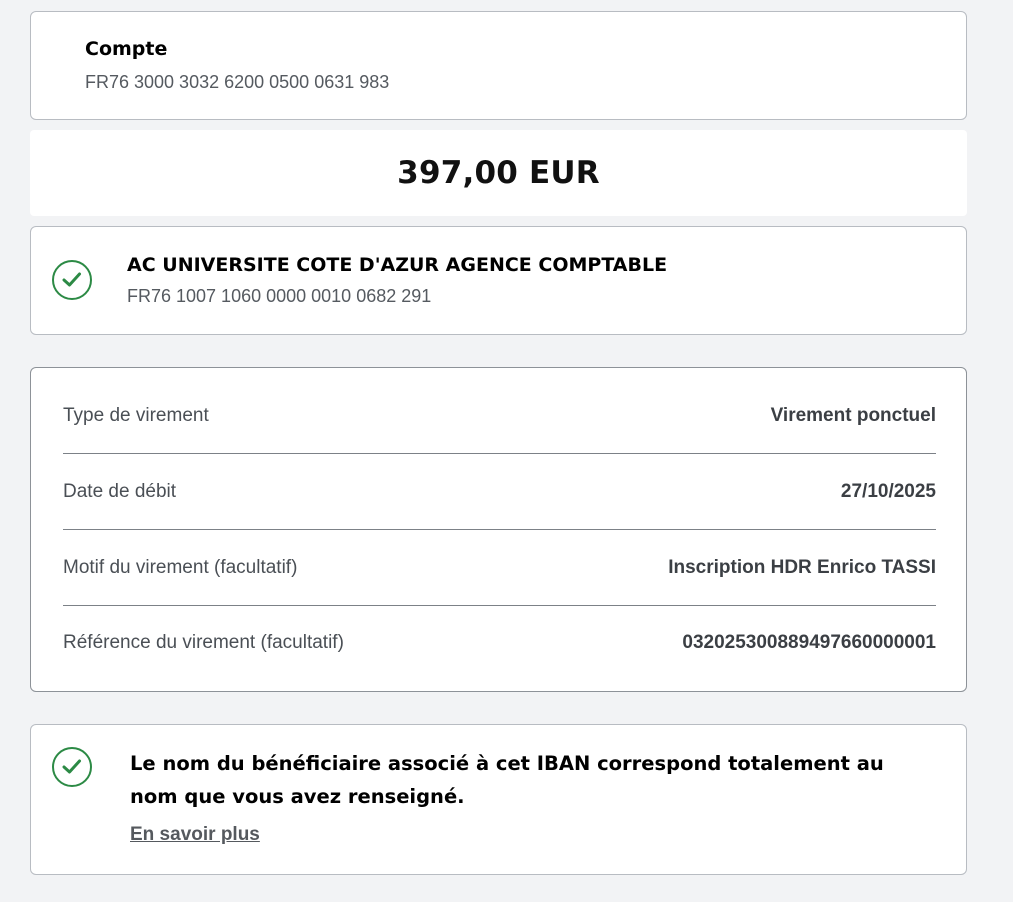 The image size is (1013, 902). I want to click on account-card: Compte FR76 3000 3032 6200 0500 0631 983, so click(498, 65).